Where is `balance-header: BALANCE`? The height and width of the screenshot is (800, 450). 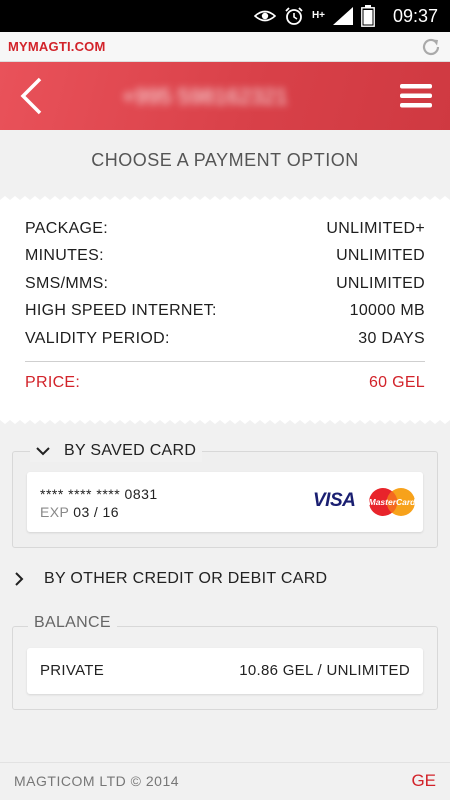 balance-header: BALANCE is located at coordinates (72, 623).